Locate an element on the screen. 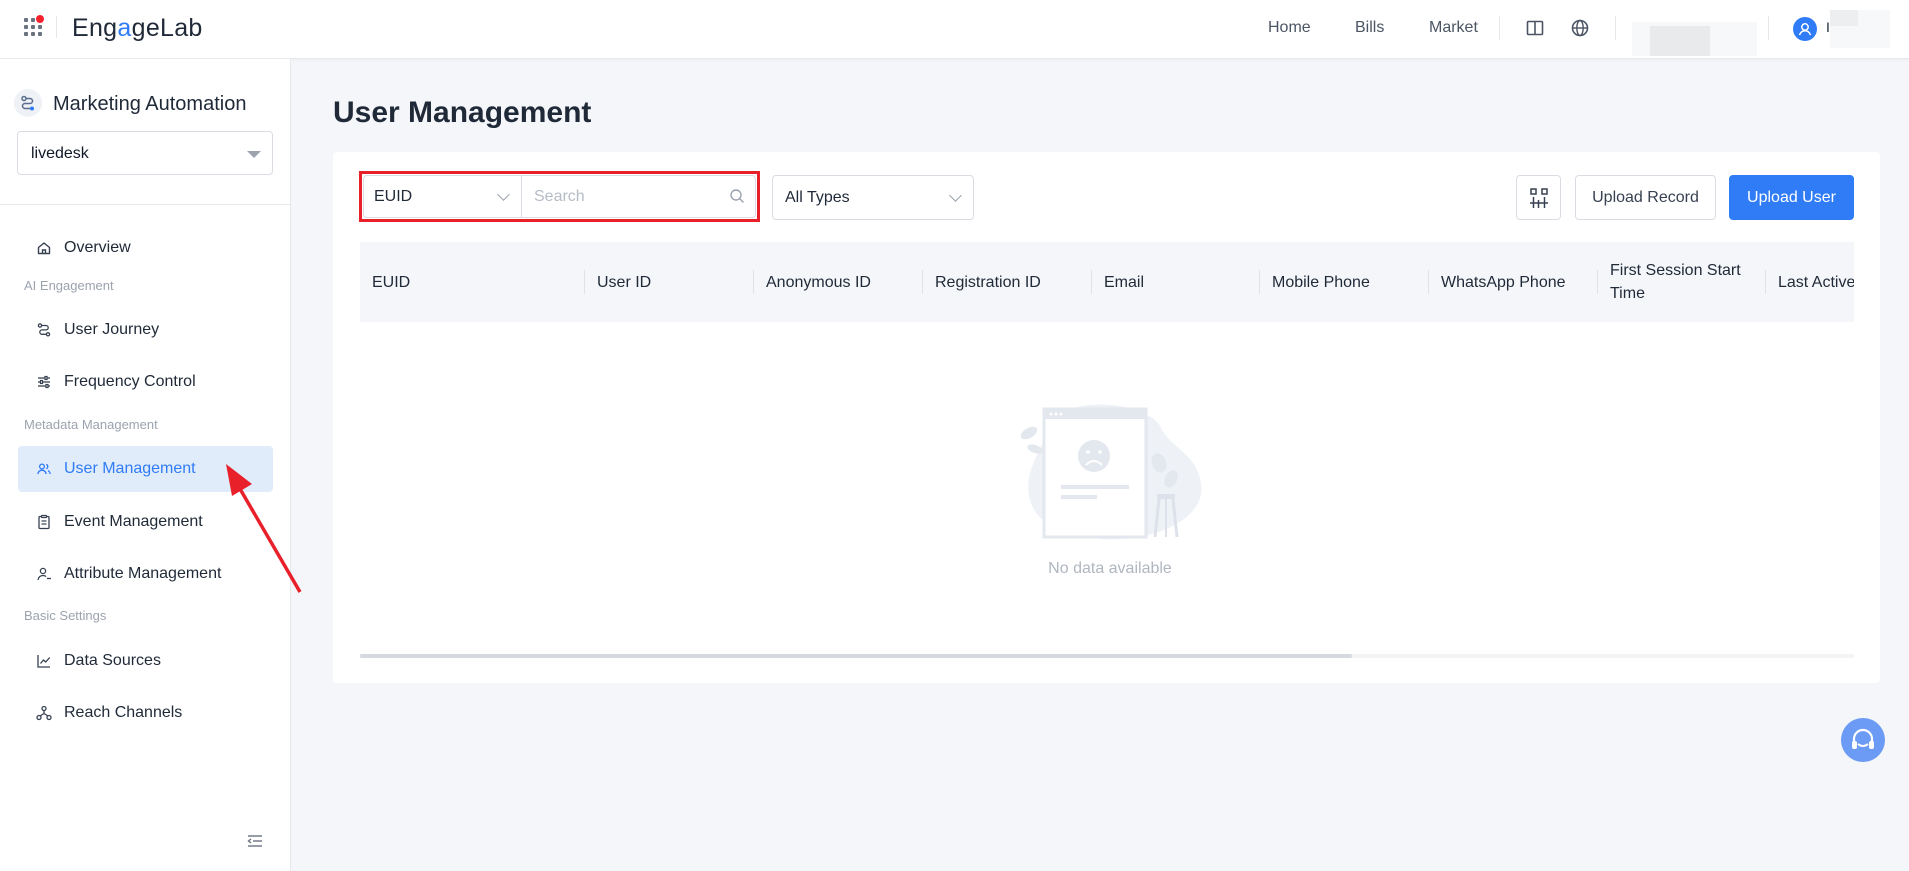 The height and width of the screenshot is (871, 1909). sidebar-item-user-journey: User Journey is located at coordinates (145, 330).